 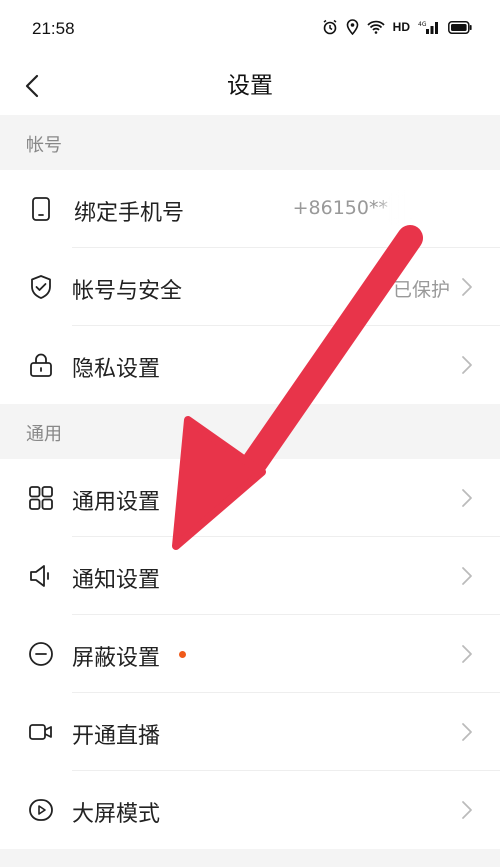 What do you see at coordinates (41, 498) in the screenshot?
I see `grid-icon` at bounding box center [41, 498].